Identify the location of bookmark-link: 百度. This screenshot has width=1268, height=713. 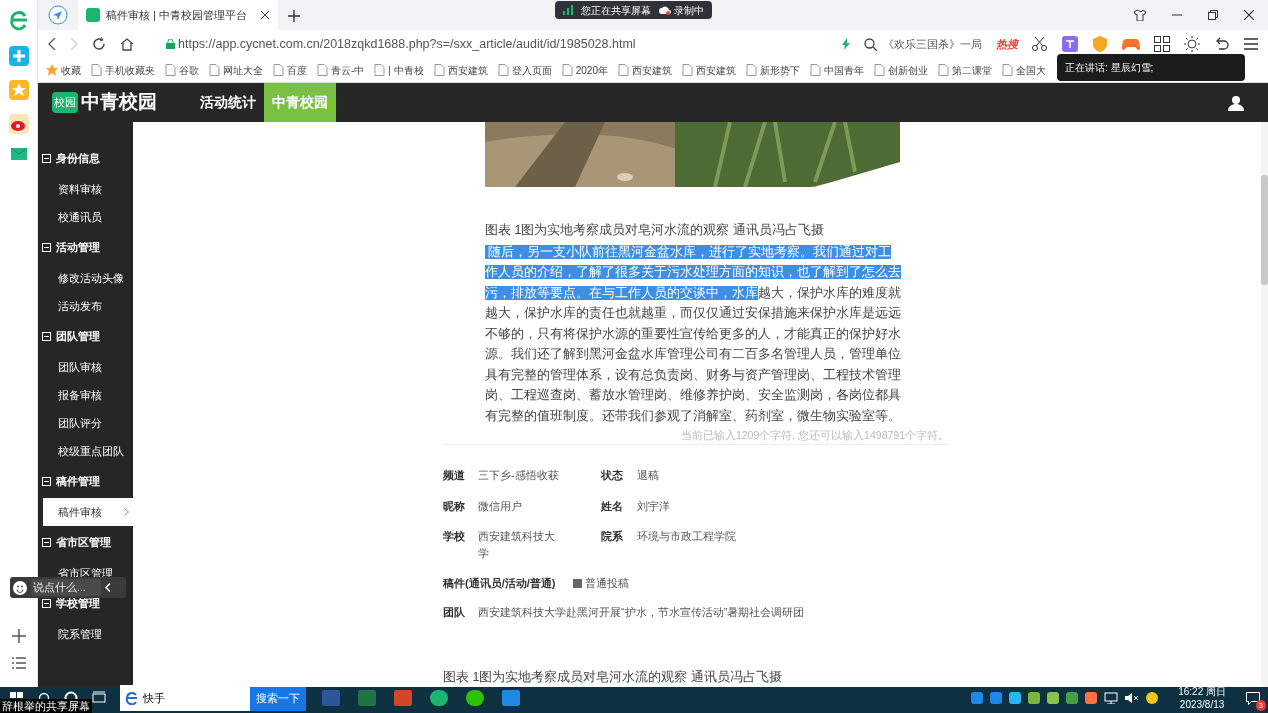
(289, 70).